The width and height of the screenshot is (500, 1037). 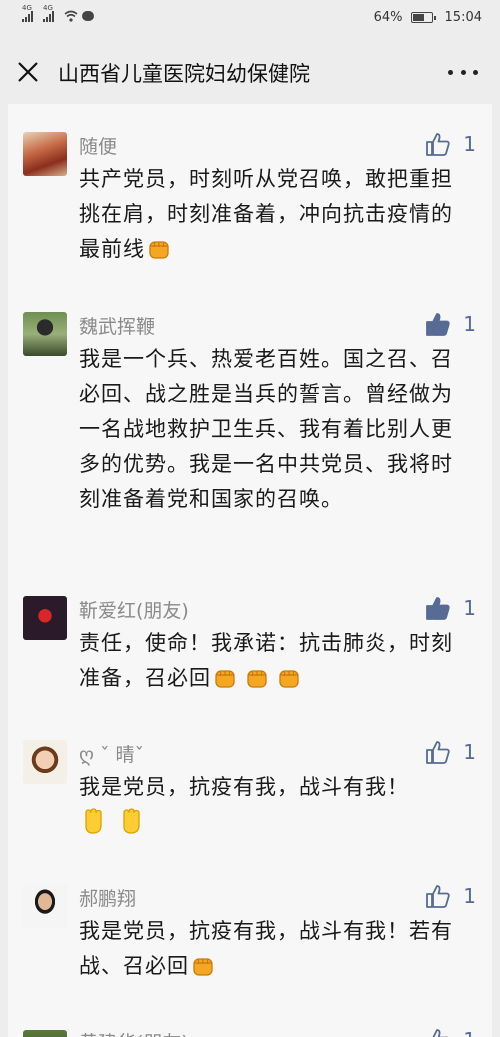 I want to click on battery-icon, so click(x=423, y=17).